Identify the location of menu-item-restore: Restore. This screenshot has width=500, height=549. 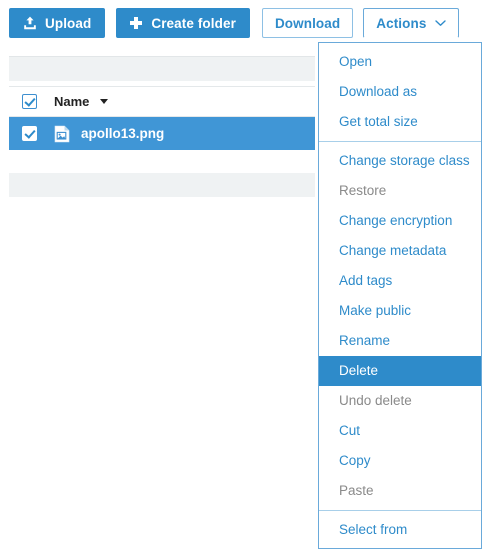
(363, 190).